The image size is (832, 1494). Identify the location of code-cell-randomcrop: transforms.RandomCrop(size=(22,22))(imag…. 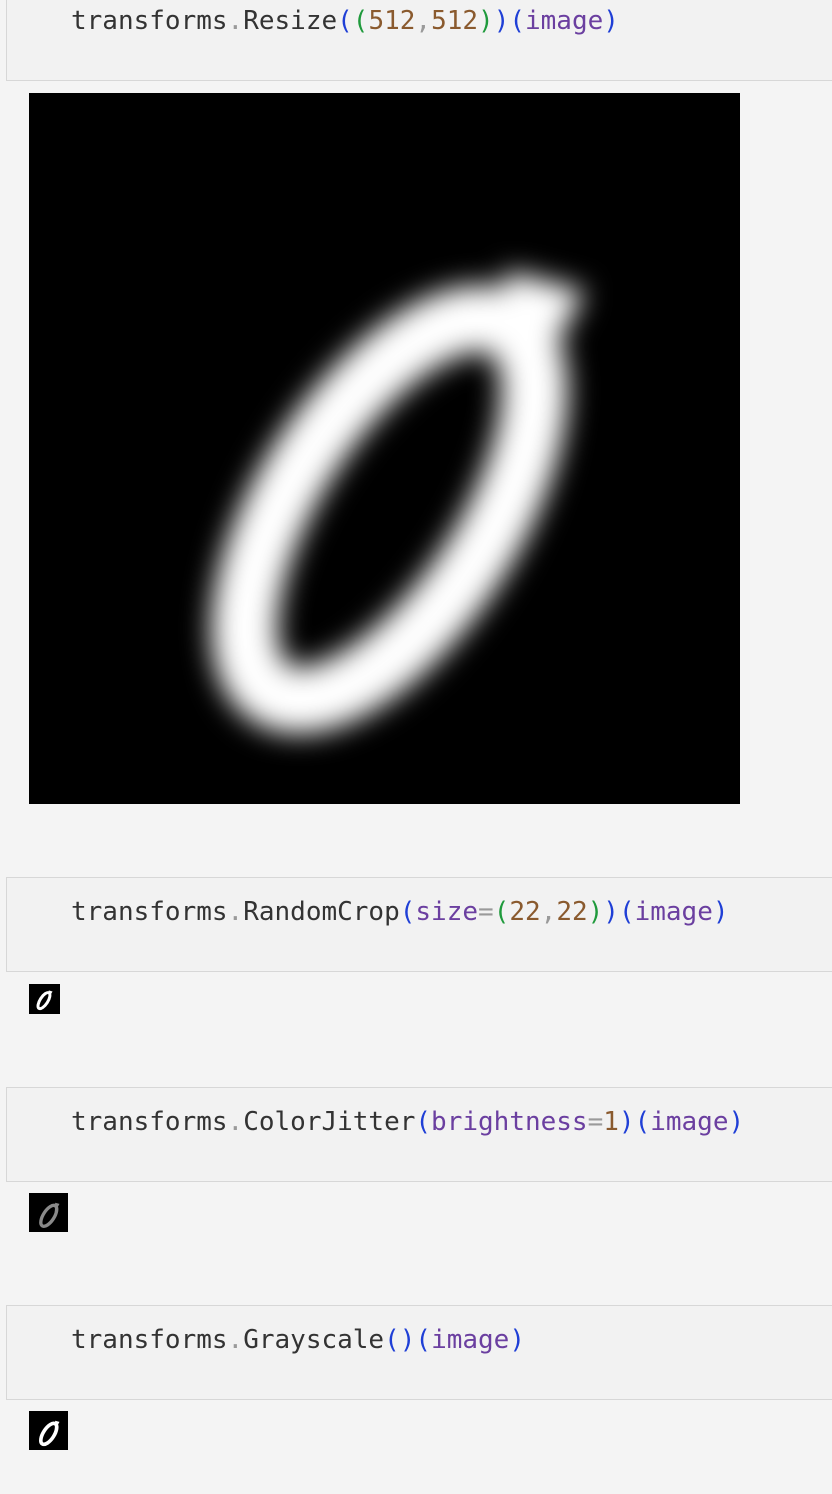
(419, 924).